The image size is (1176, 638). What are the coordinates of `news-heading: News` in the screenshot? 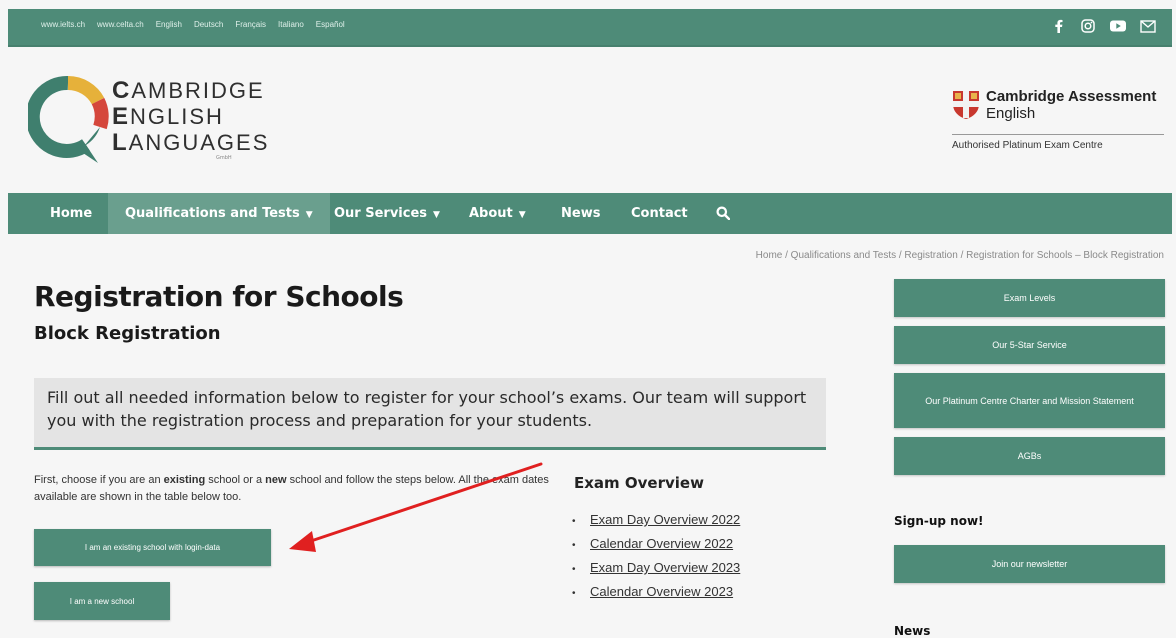 It's located at (912, 631).